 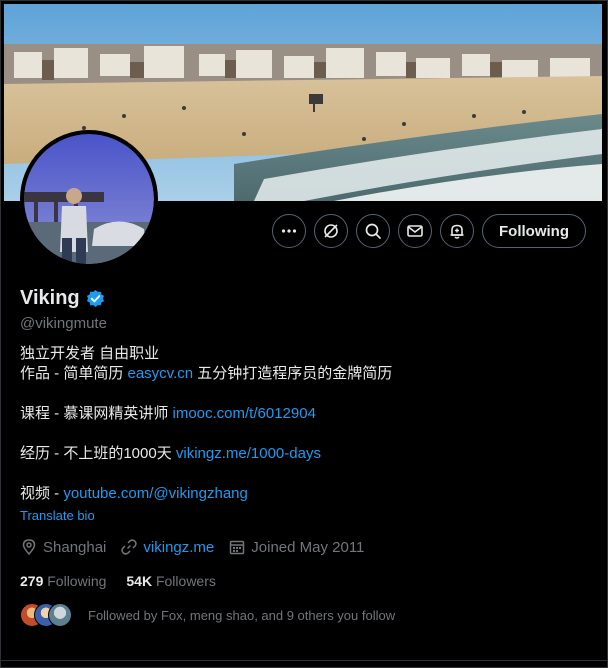 I want to click on followed-by-avatars, so click(x=46, y=615).